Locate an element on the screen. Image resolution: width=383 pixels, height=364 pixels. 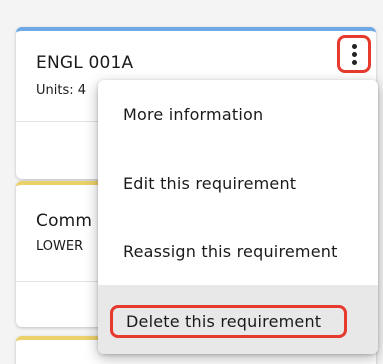
menu-item-edit-requirement: Edit this requirement is located at coordinates (238, 183).